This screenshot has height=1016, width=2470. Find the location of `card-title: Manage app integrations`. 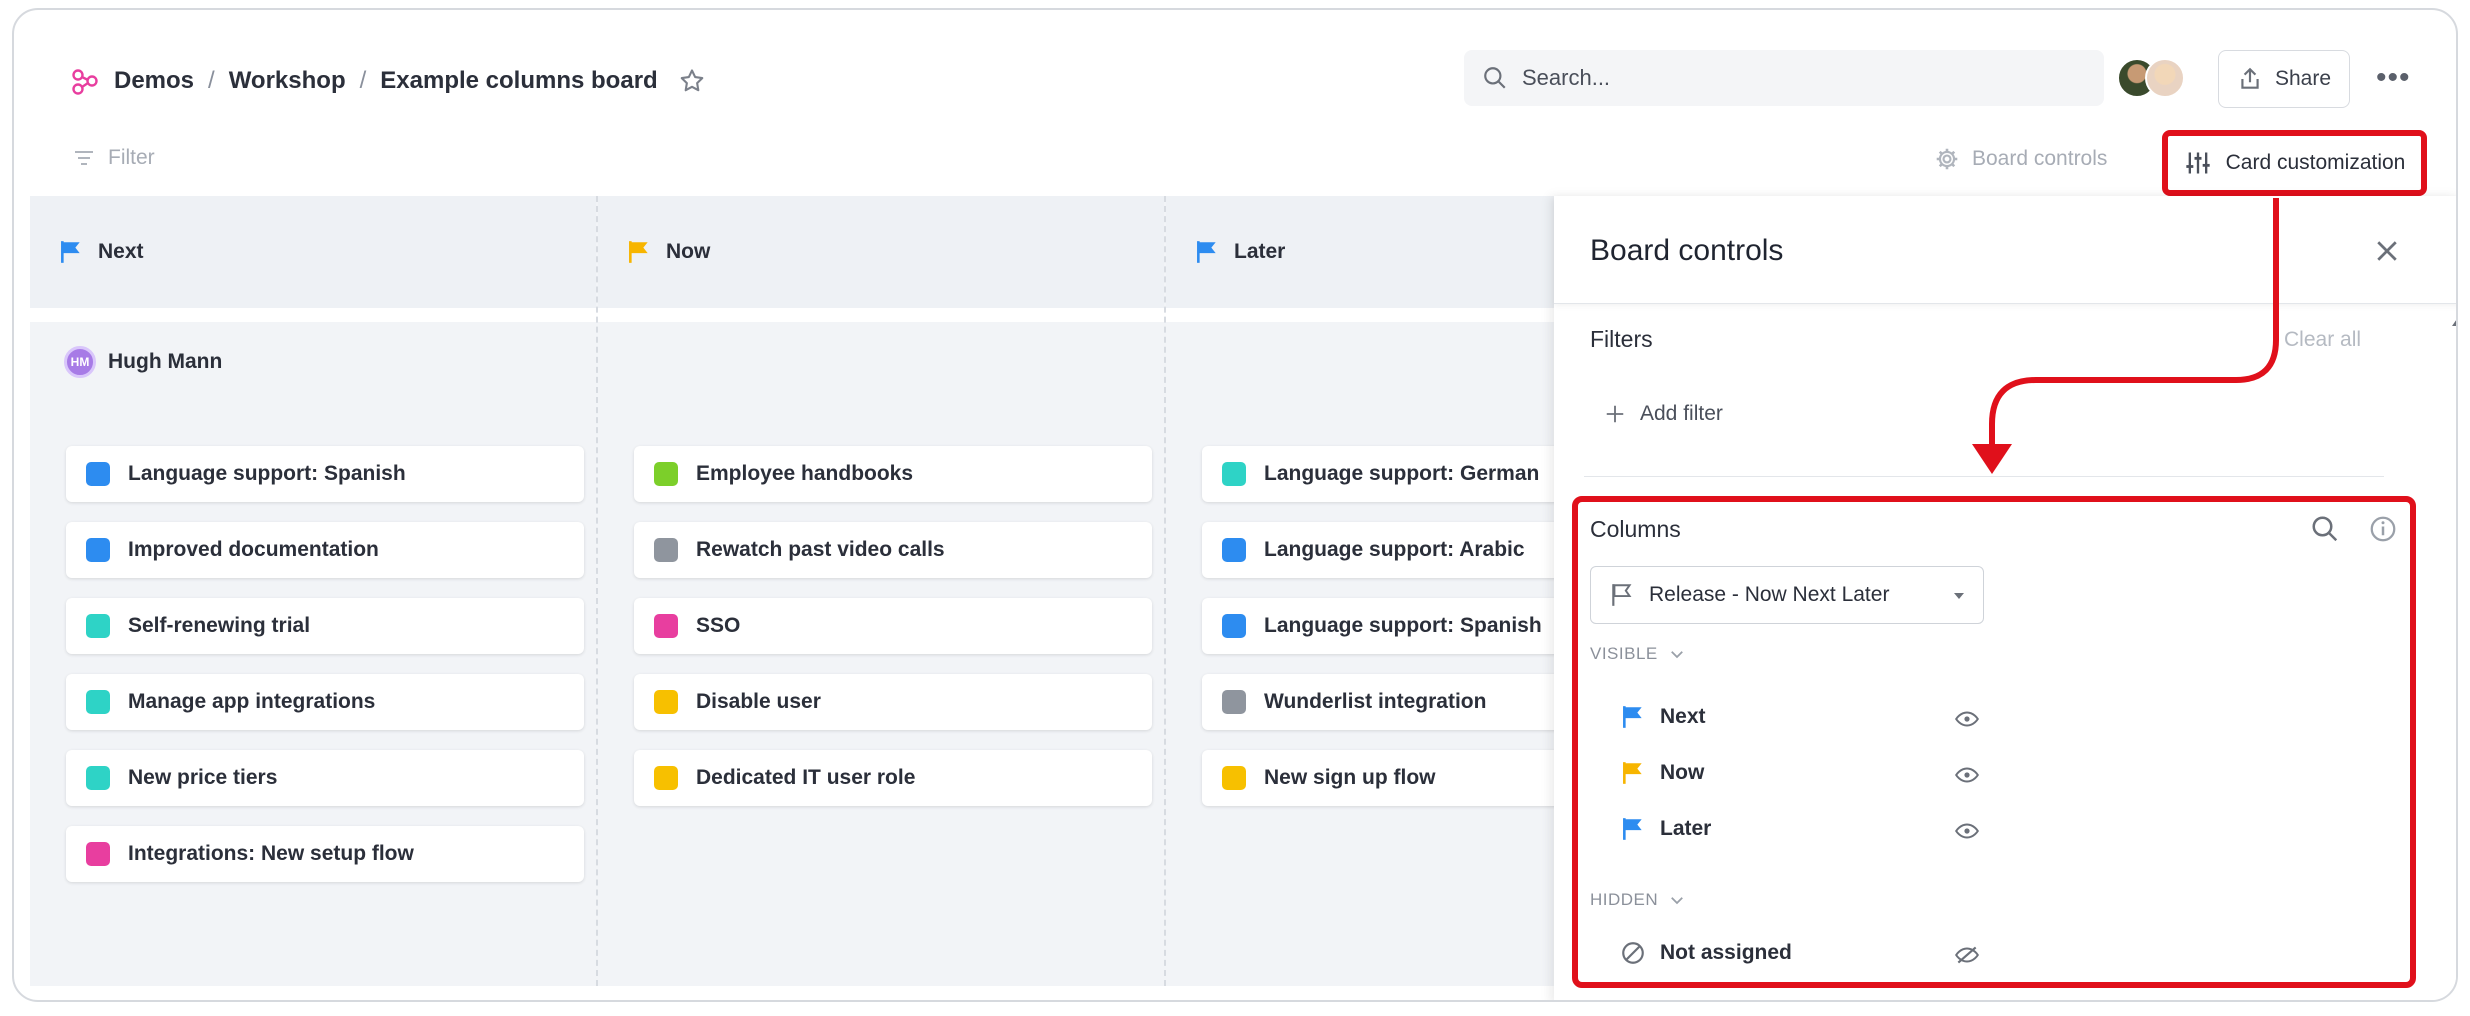

card-title: Manage app integrations is located at coordinates (252, 701).